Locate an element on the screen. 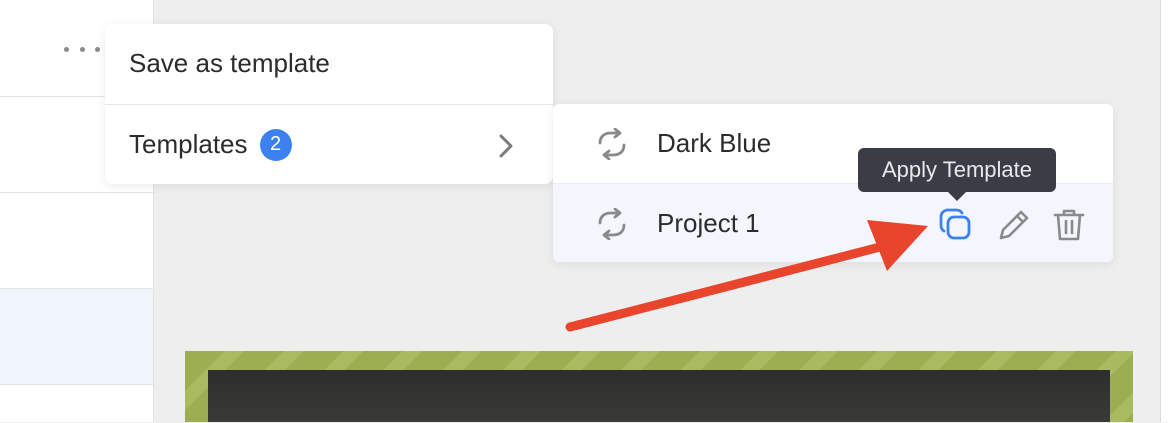 This screenshot has height=423, width=1168. templates-count-badge: 2 is located at coordinates (275, 144).